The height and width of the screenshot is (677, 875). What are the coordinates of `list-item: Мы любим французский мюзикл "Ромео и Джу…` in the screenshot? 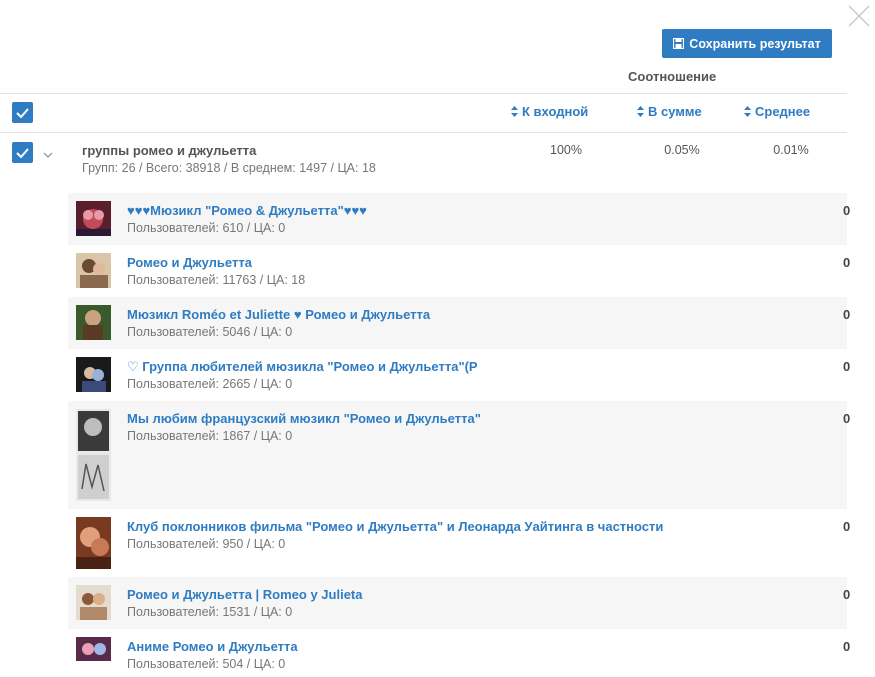 It's located at (459, 455).